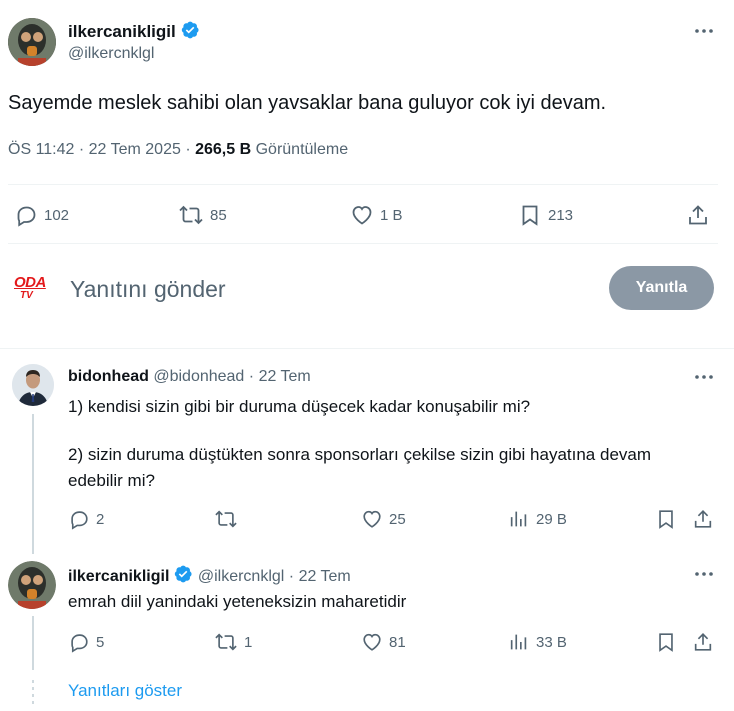 This screenshot has height=711, width=734. What do you see at coordinates (41, 149) in the screenshot?
I see `tweet-time: ÖS 11:42` at bounding box center [41, 149].